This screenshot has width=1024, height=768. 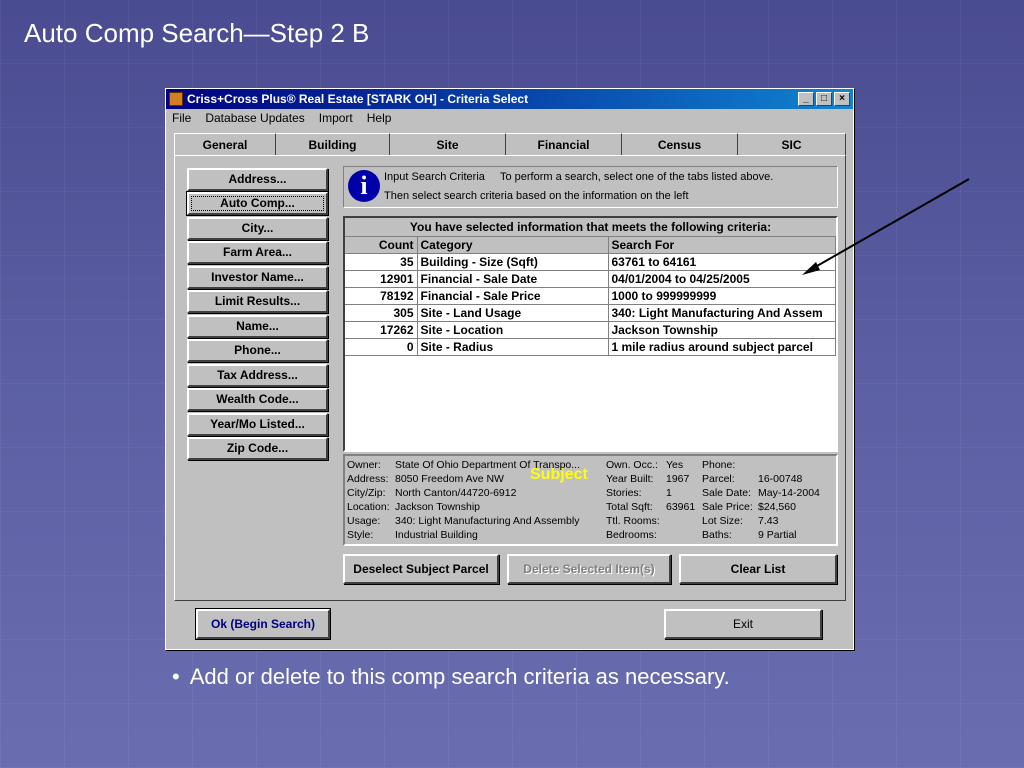 What do you see at coordinates (842, 99) in the screenshot?
I see `close-button: ×` at bounding box center [842, 99].